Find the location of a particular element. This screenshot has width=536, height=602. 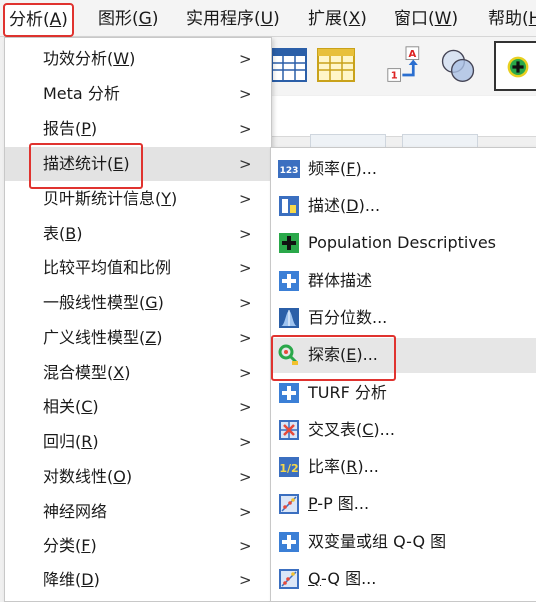

menu-item-label: Meta 分析 is located at coordinates (81, 93).